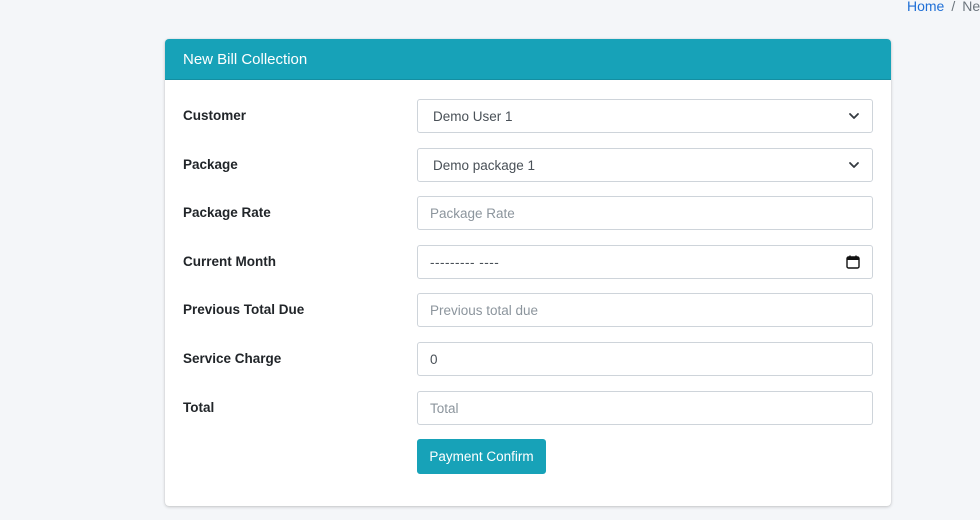 The image size is (980, 520). What do you see at coordinates (925, 7) in the screenshot?
I see `breadcrumb-home-link: Home` at bounding box center [925, 7].